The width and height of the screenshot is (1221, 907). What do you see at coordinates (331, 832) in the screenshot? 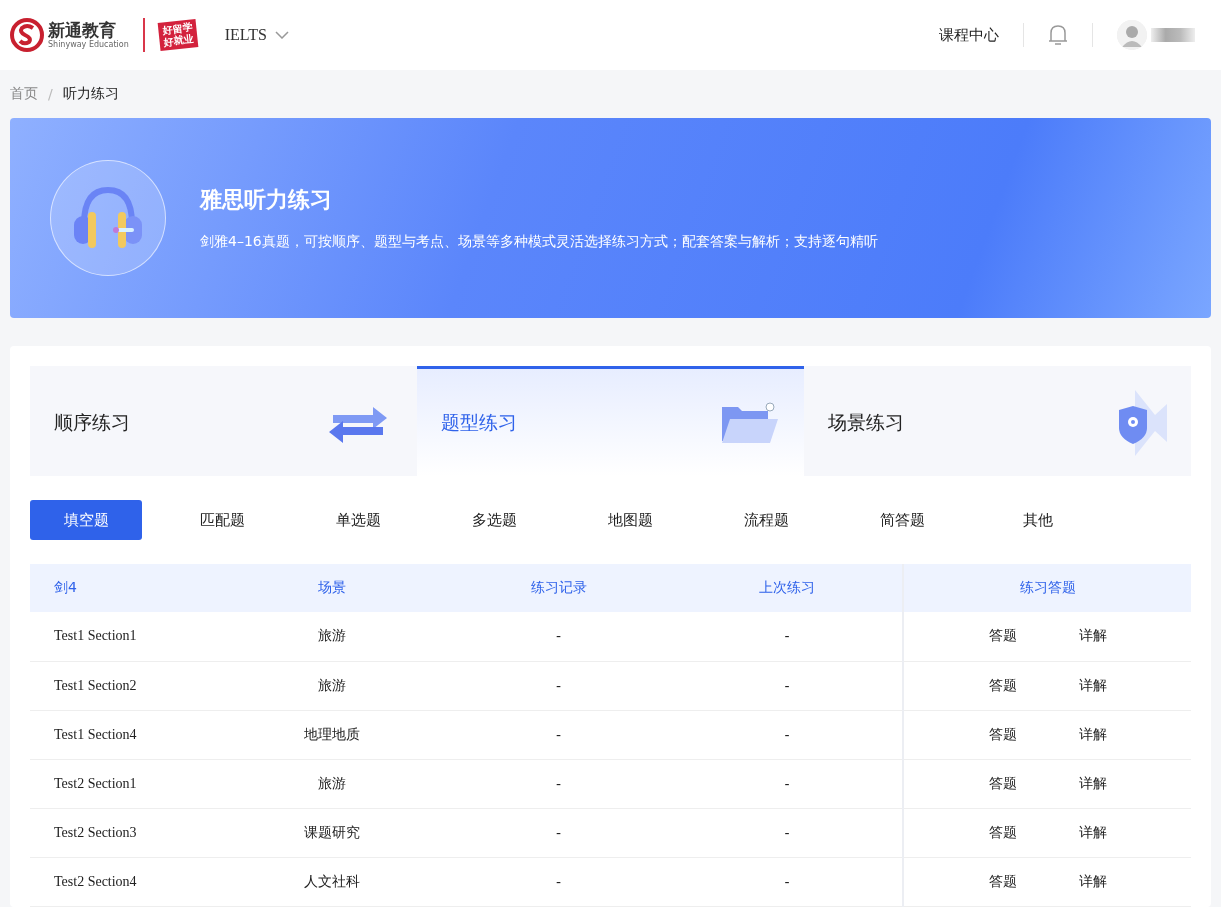
I see `table-cell: 课题研究` at bounding box center [331, 832].